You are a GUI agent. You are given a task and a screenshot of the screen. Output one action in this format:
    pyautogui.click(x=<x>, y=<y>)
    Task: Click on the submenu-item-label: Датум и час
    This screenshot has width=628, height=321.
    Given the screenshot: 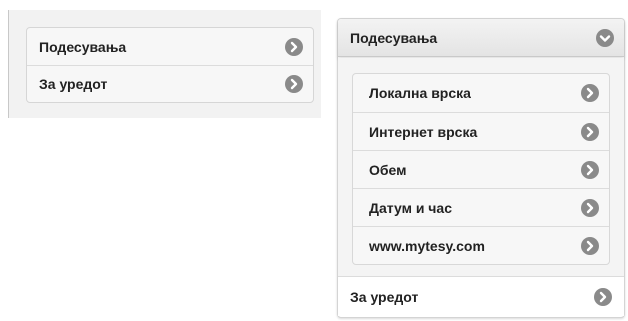 What is the action you would take?
    pyautogui.click(x=411, y=207)
    